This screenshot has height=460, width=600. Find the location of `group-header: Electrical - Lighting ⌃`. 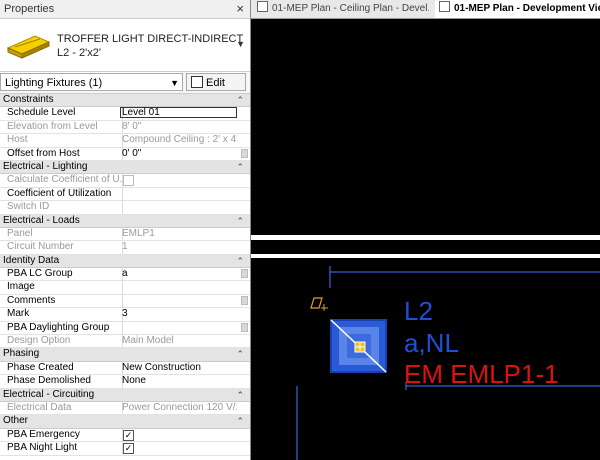

group-header: Electrical - Lighting ⌃ is located at coordinates (125, 167).